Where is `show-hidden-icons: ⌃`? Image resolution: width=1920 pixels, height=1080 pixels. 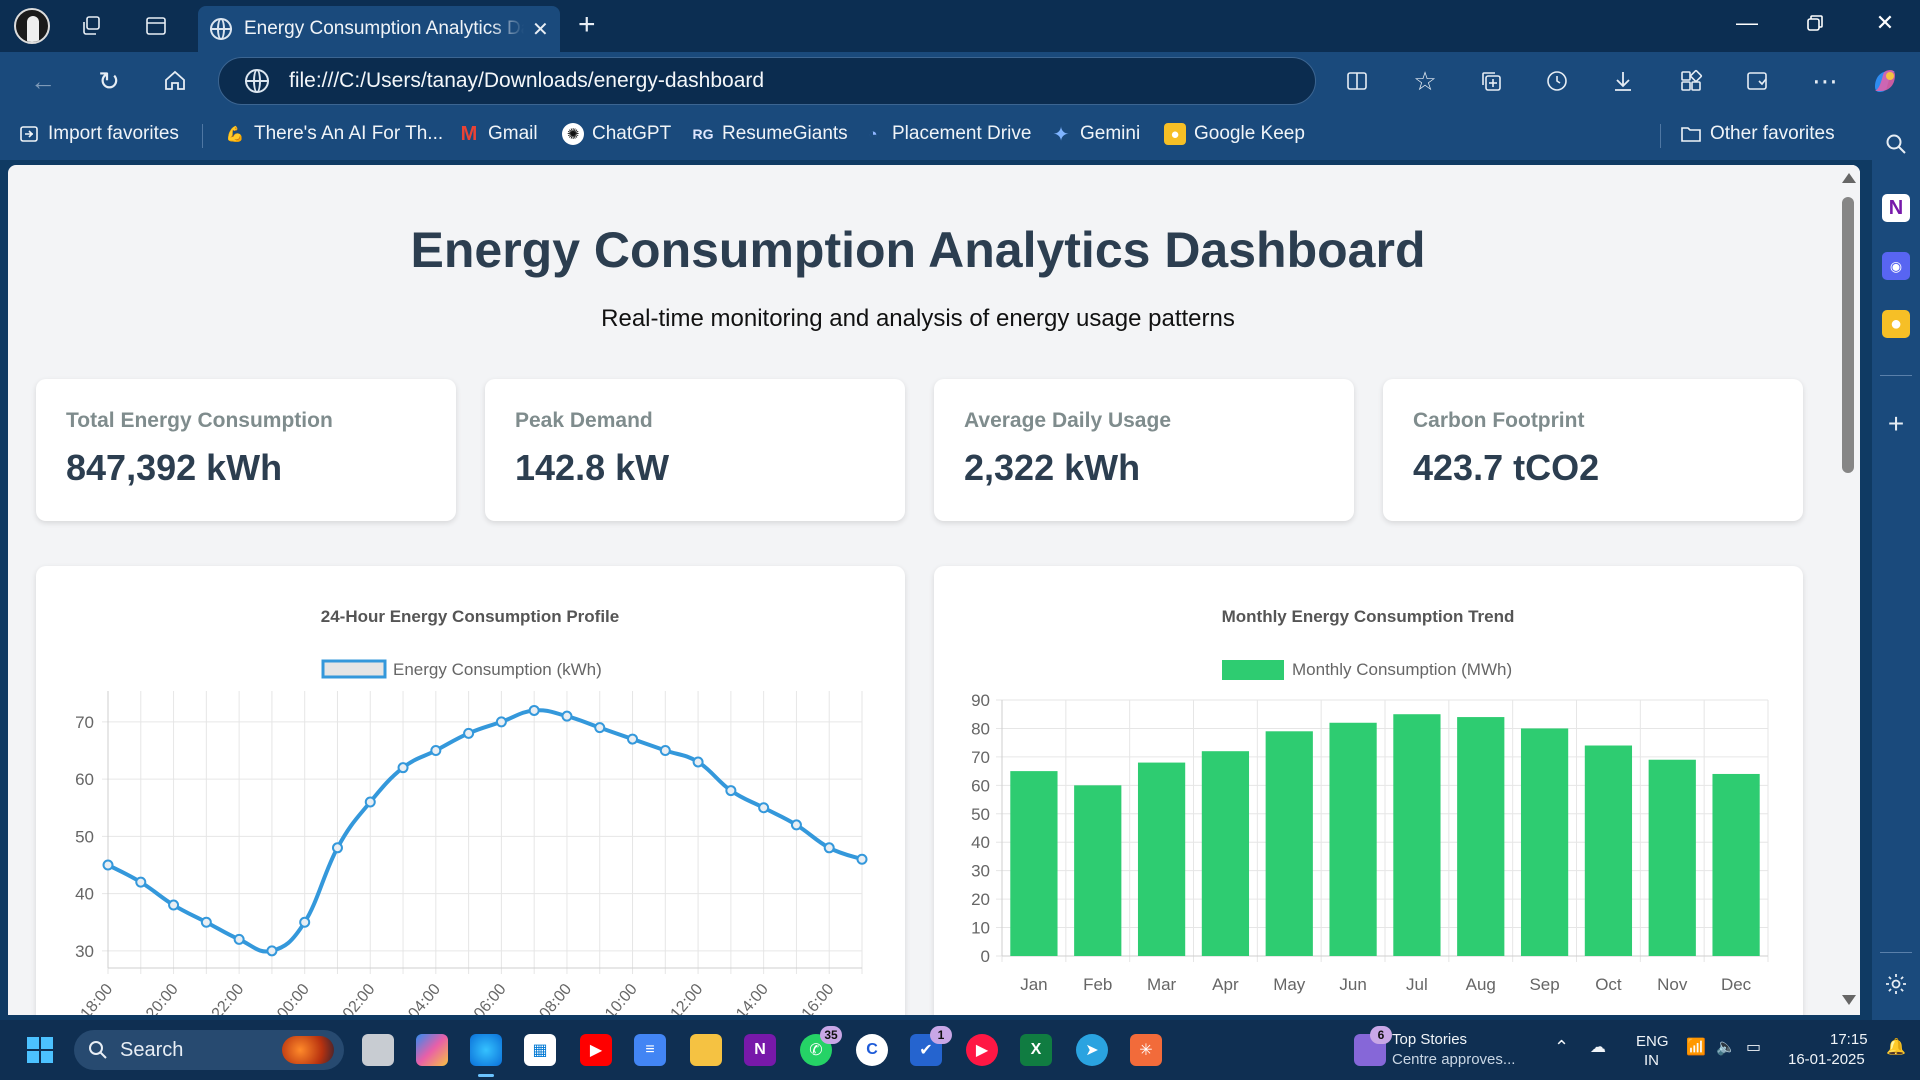
show-hidden-icons: ⌃ is located at coordinates (1561, 1047).